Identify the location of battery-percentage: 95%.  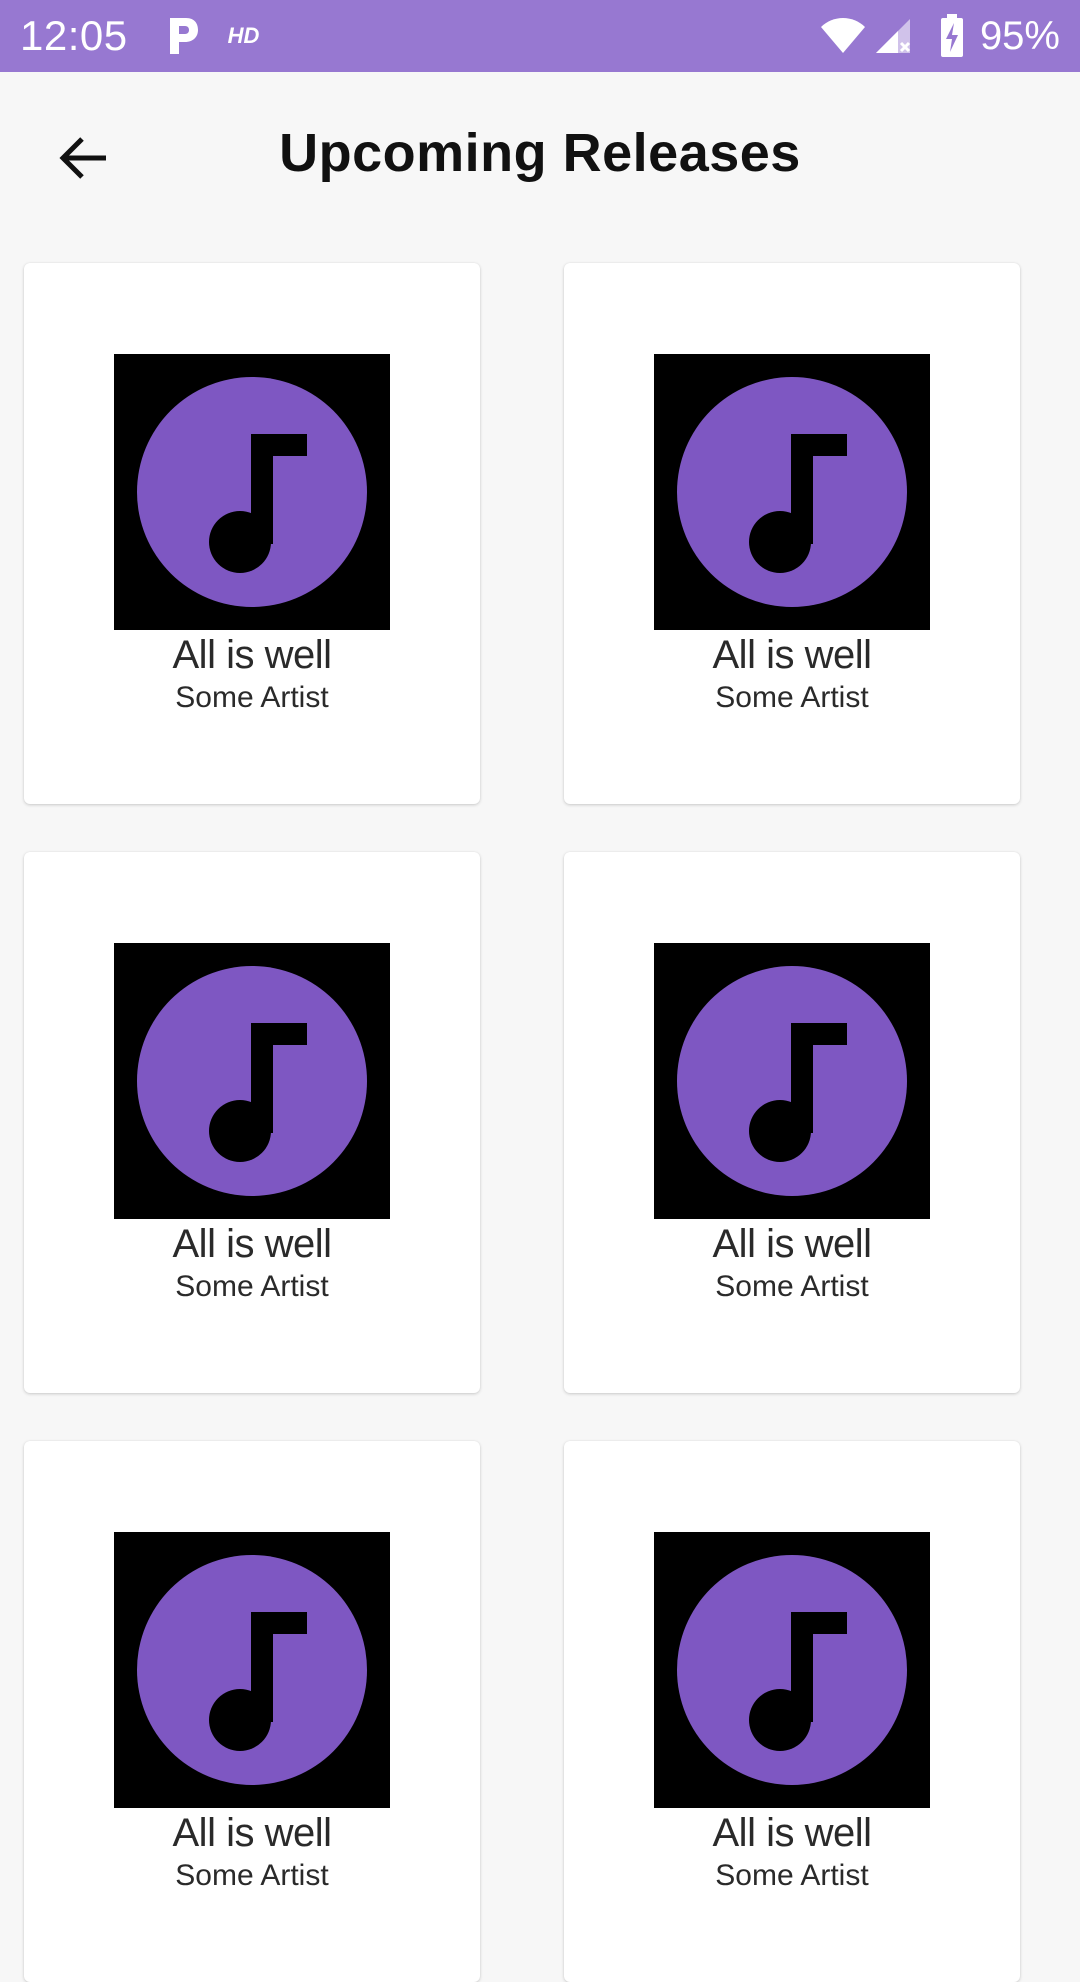
(1019, 35).